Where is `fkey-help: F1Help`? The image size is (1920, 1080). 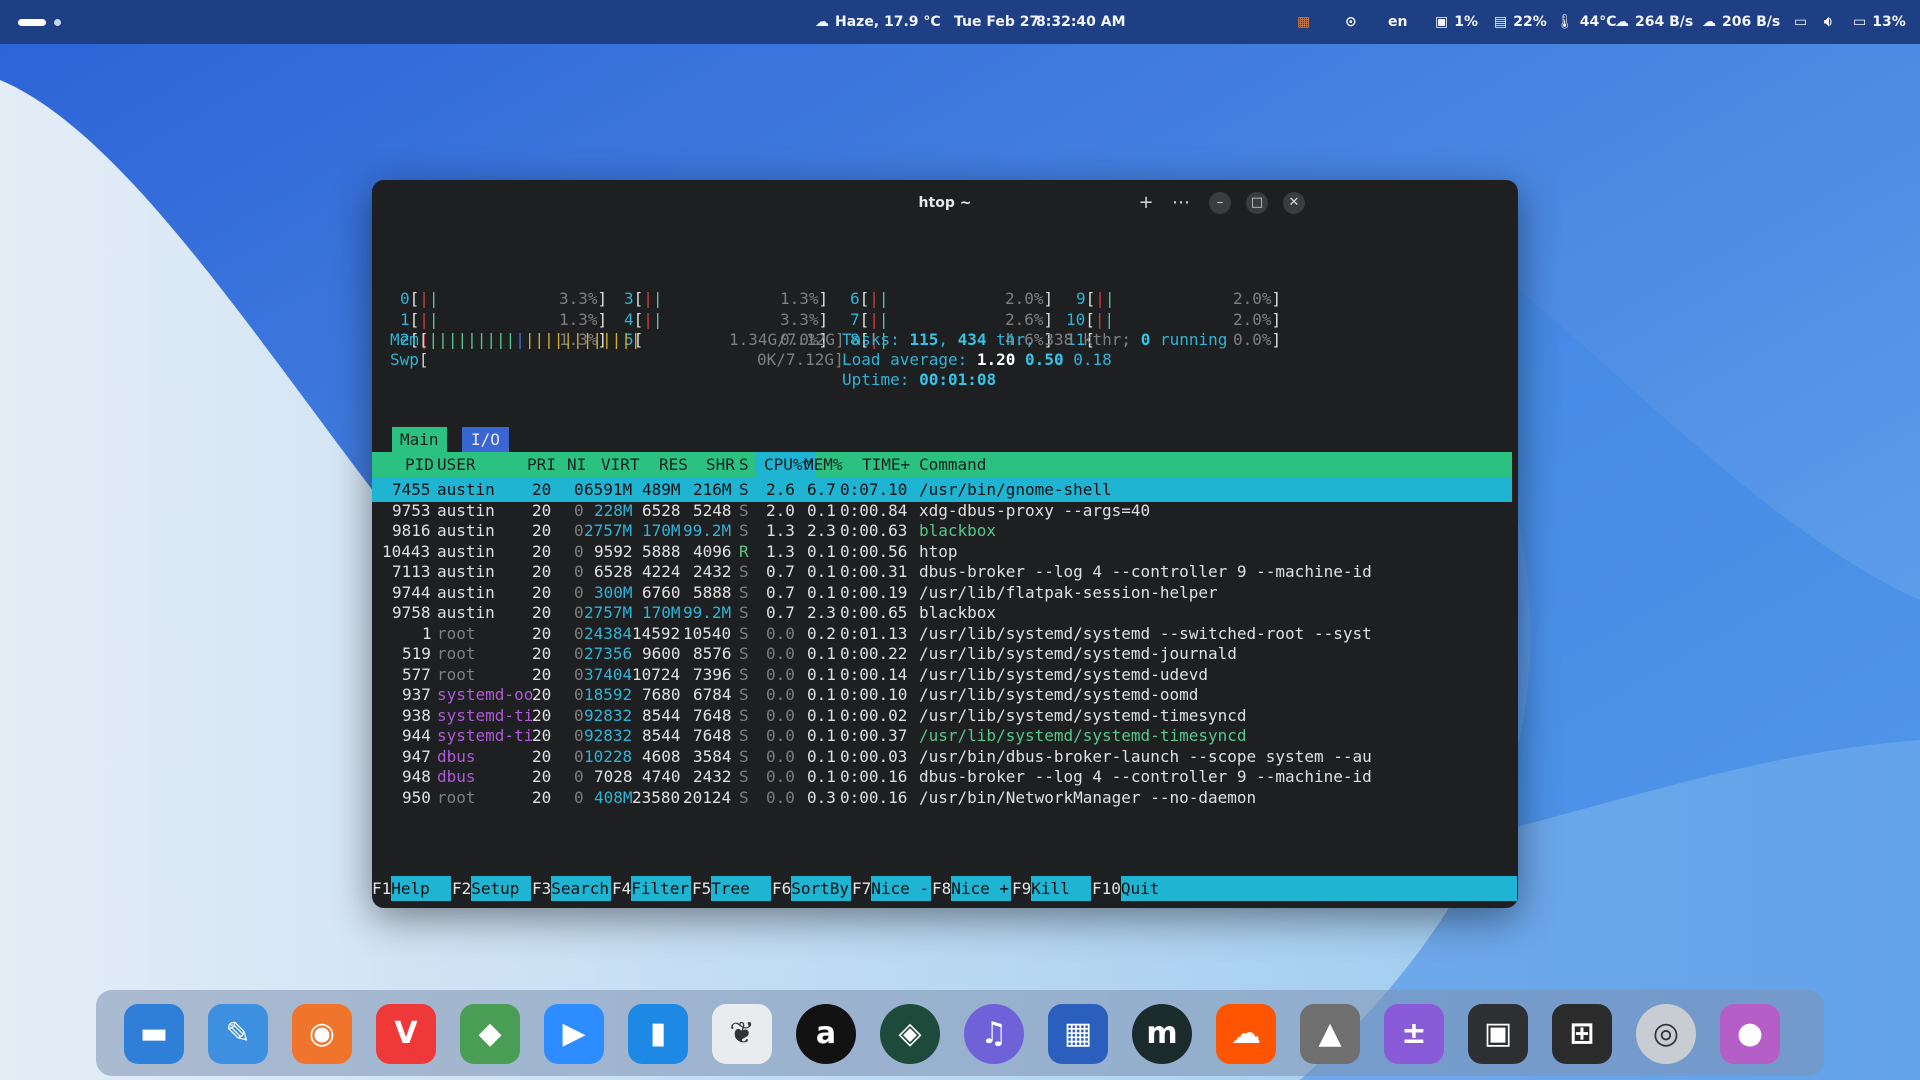 fkey-help: F1Help is located at coordinates (412, 888).